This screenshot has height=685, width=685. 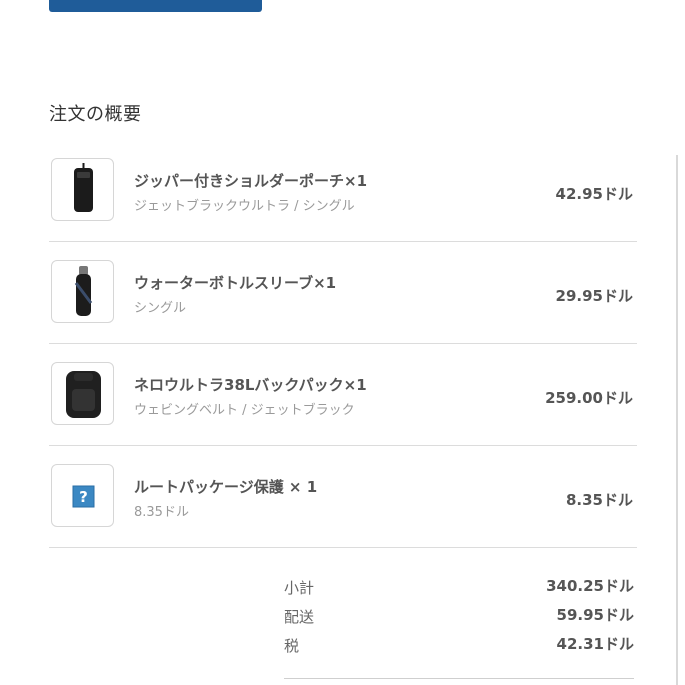 What do you see at coordinates (299, 617) in the screenshot?
I see `shipping-label: 配送` at bounding box center [299, 617].